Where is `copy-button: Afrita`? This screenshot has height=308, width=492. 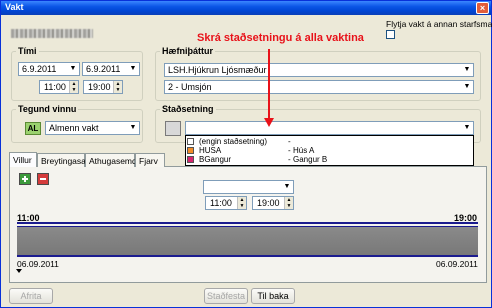
copy-button: Afrita is located at coordinates (31, 296).